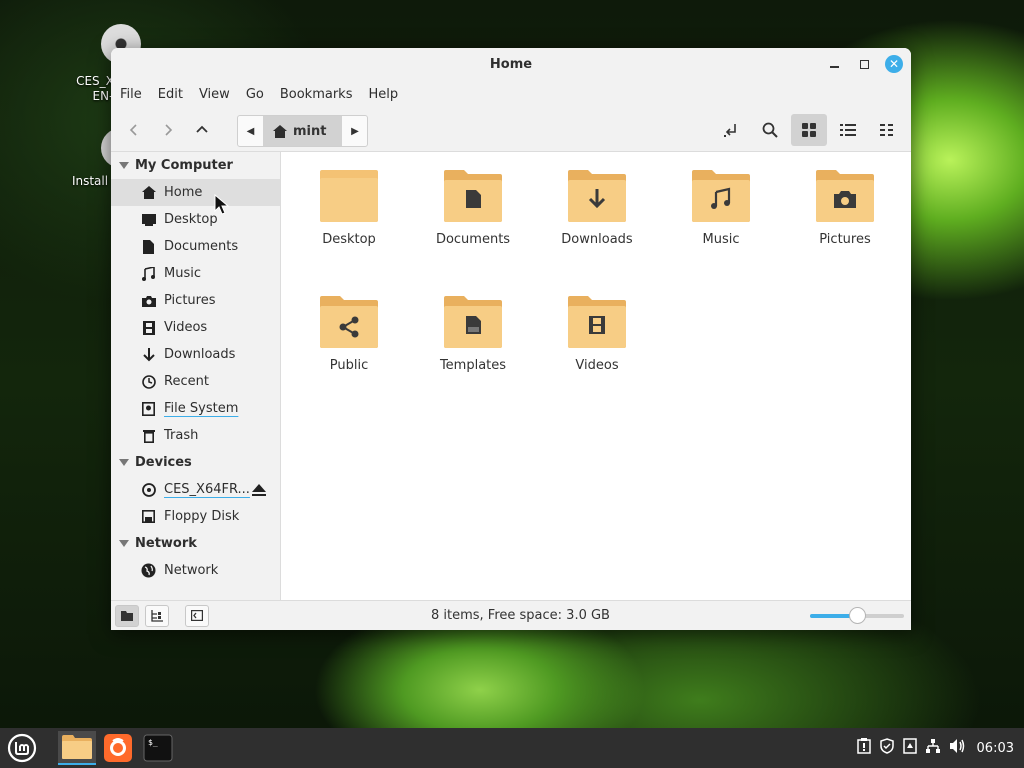 The image size is (1024, 768). I want to click on folder-music: Music, so click(721, 208).